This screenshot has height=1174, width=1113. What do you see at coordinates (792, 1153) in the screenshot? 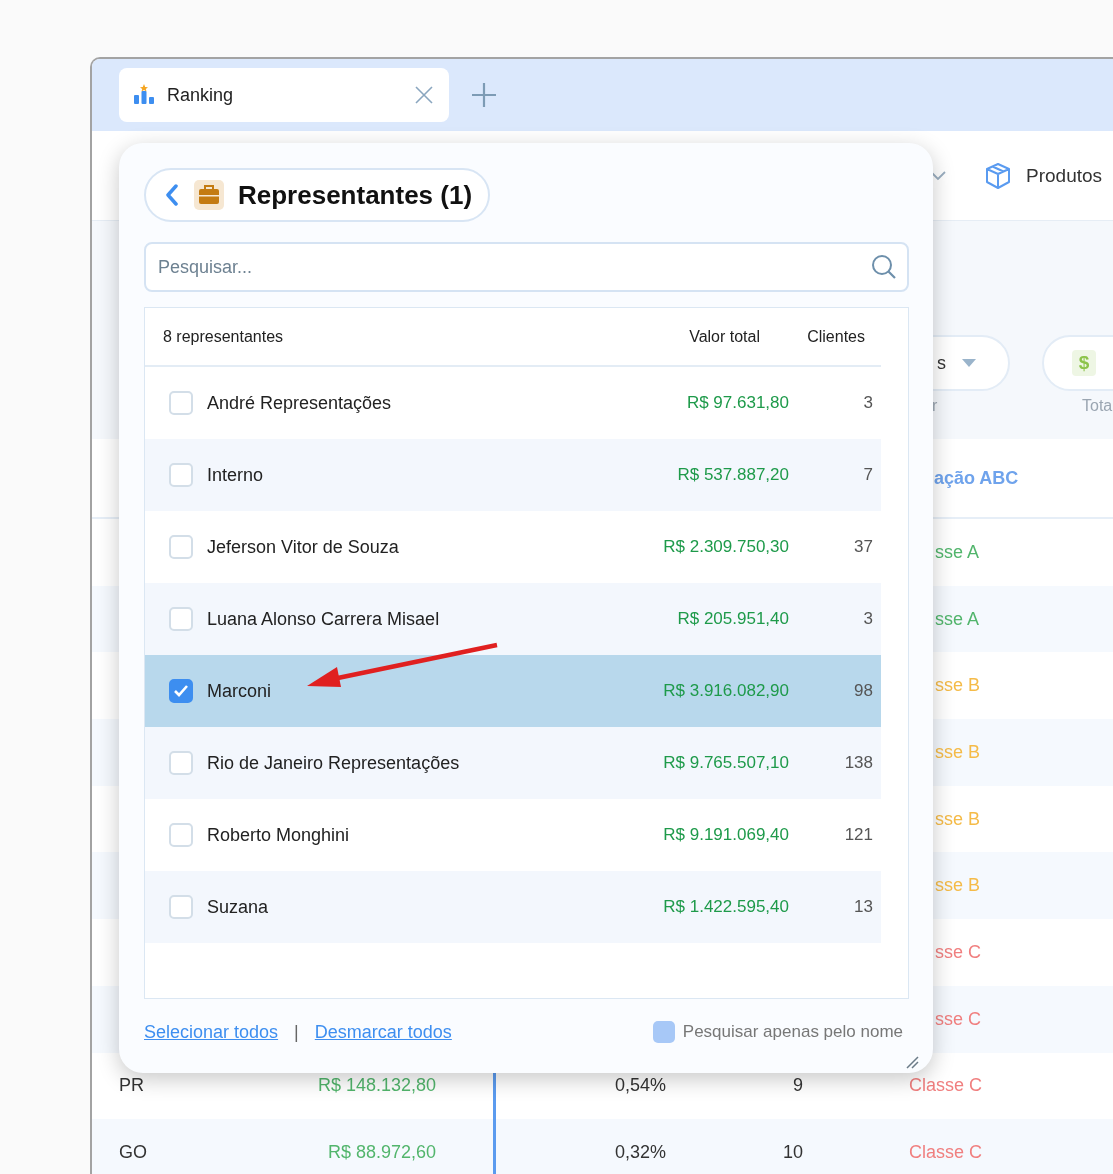
I see `table-cell-text: 10` at bounding box center [792, 1153].